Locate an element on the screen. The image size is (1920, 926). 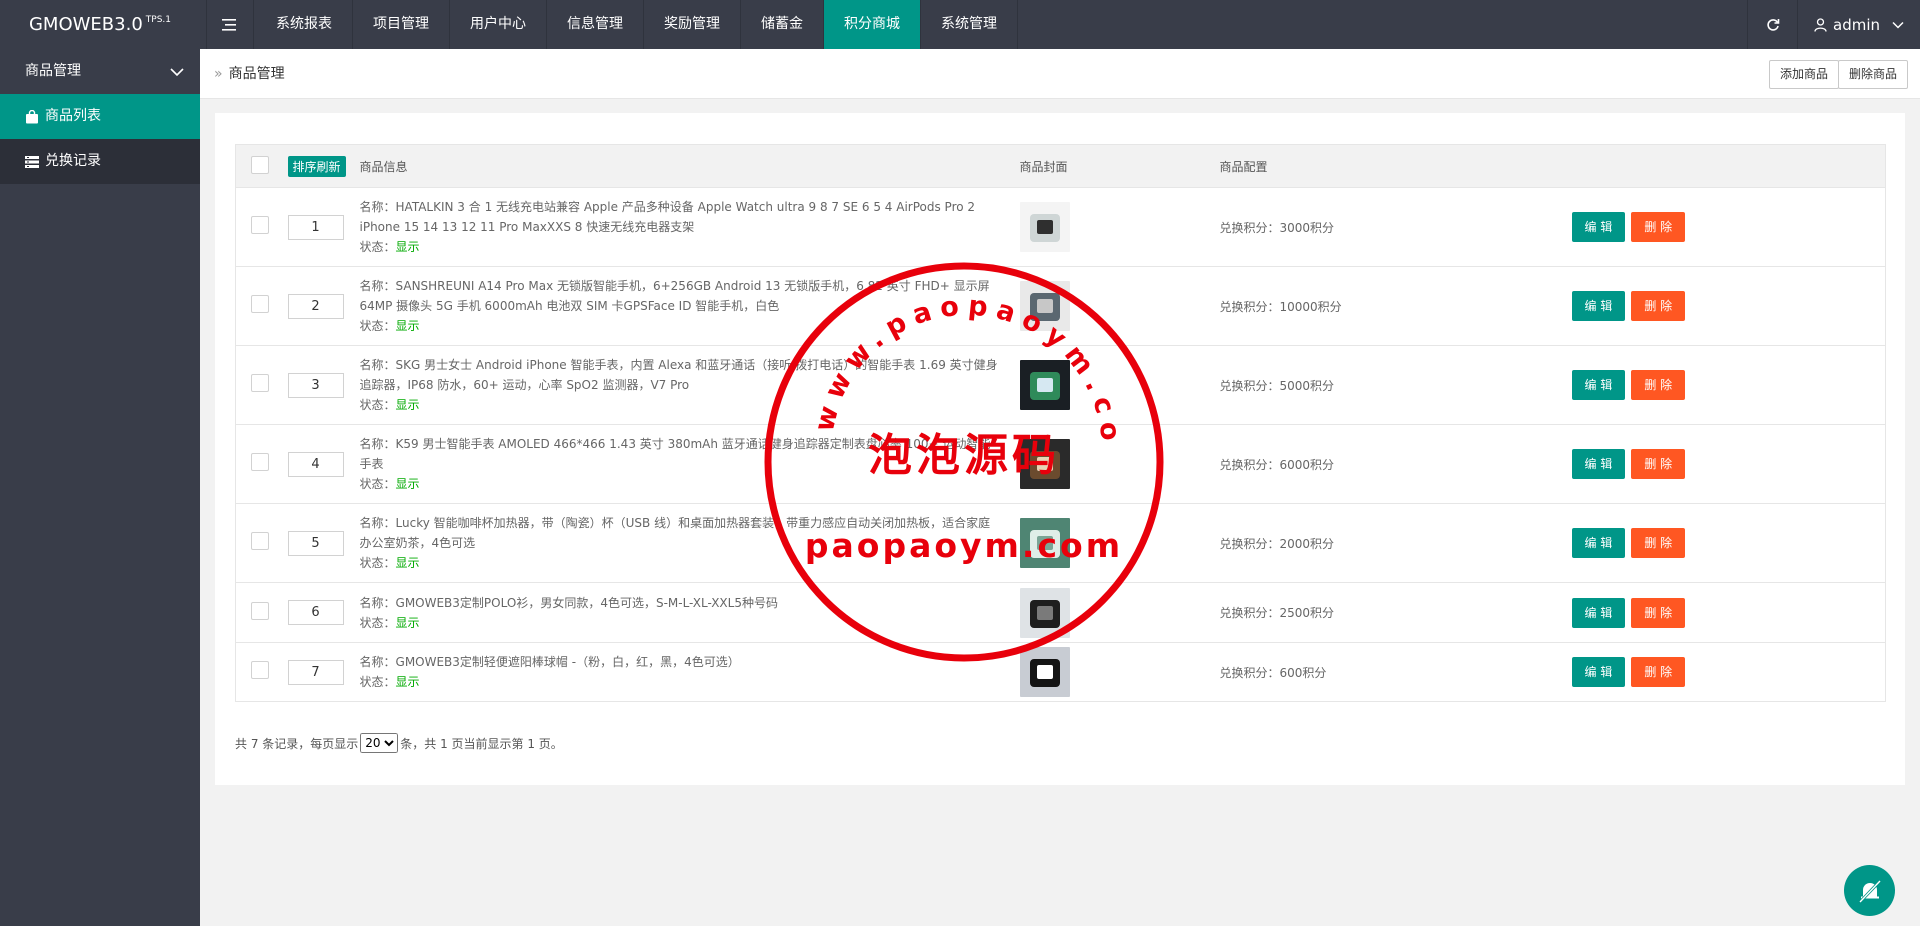
nav-item-reports: 系统报表 is located at coordinates (304, 24).